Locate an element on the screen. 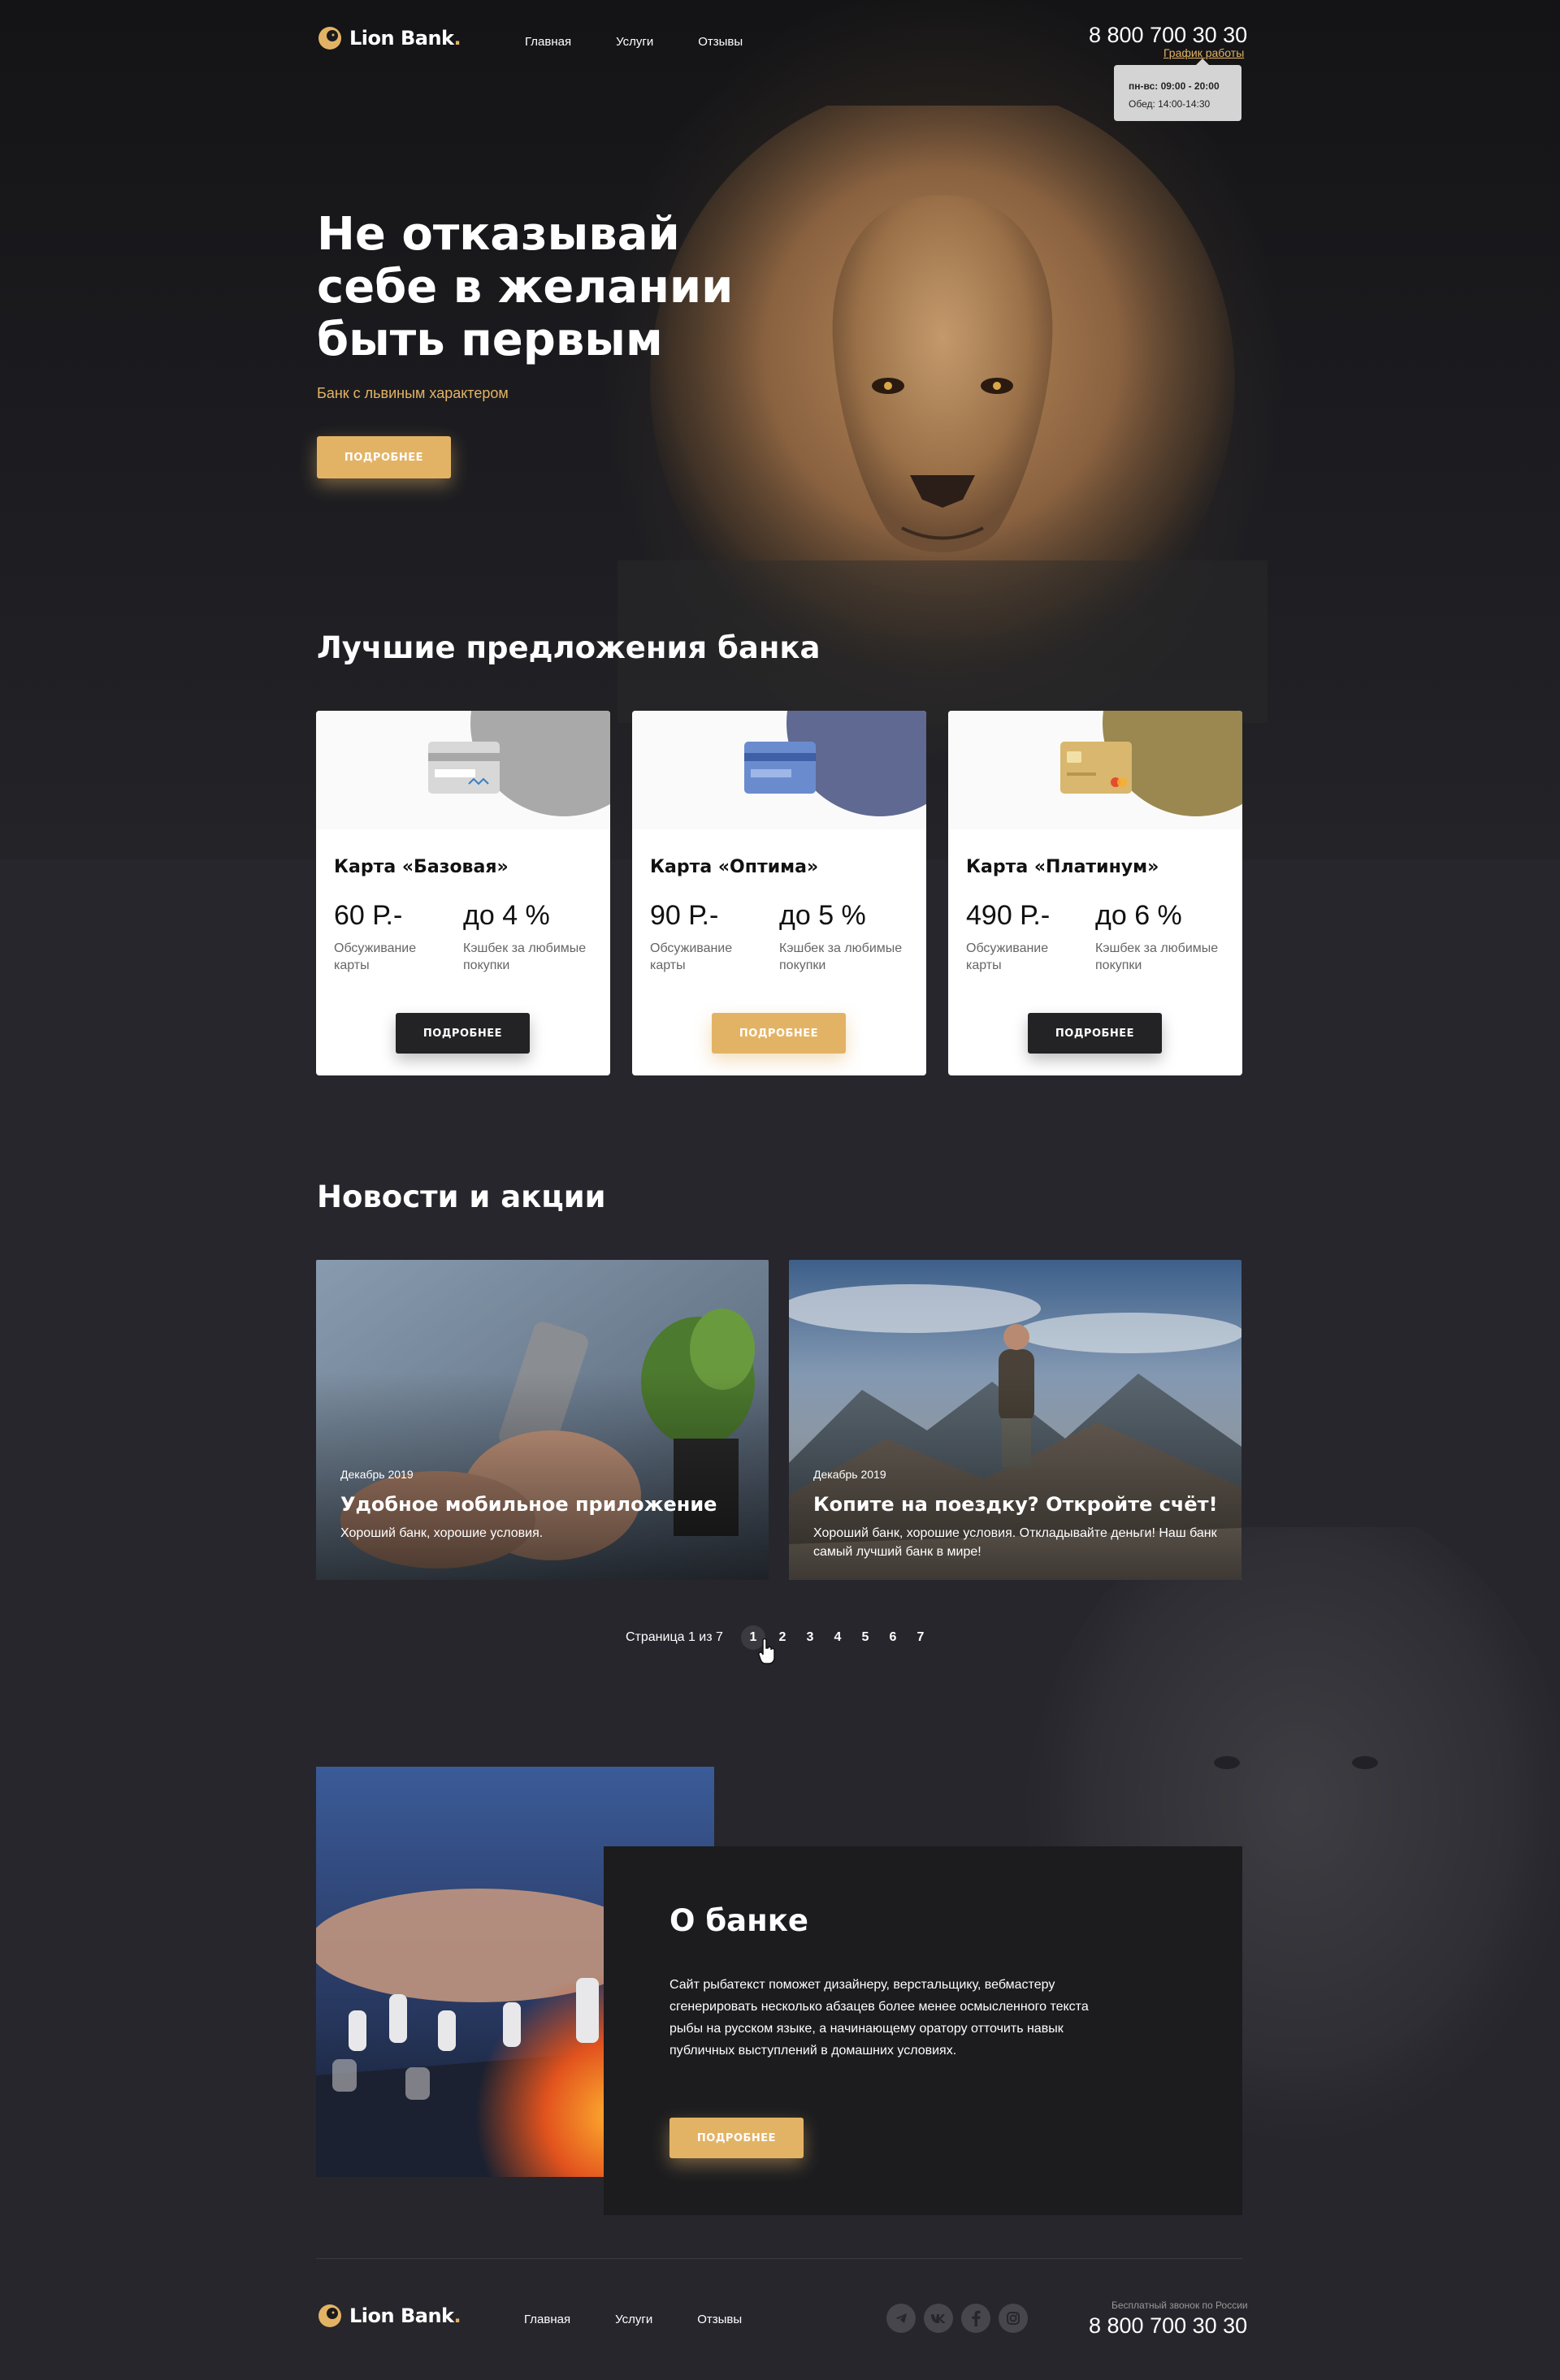 The width and height of the screenshot is (1560, 2380). card-cashback: до 5 % is located at coordinates (822, 916).